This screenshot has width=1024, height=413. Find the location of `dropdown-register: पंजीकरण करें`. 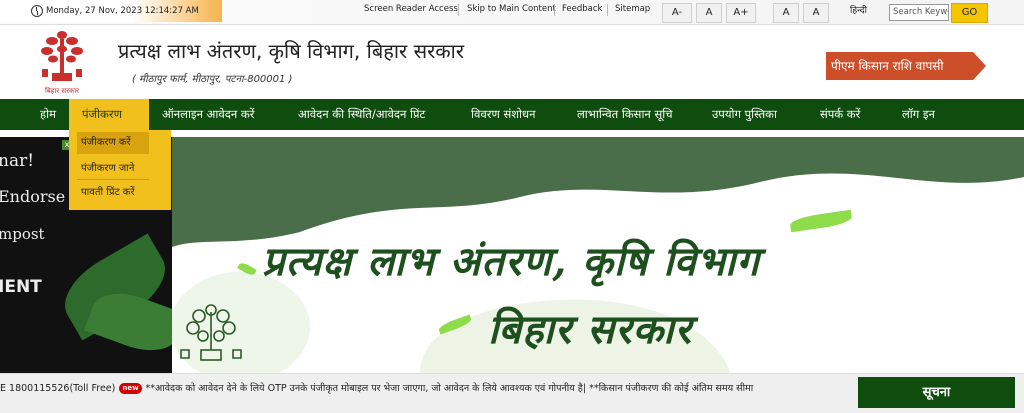

dropdown-register: पंजीकरण करें is located at coordinates (113, 143).